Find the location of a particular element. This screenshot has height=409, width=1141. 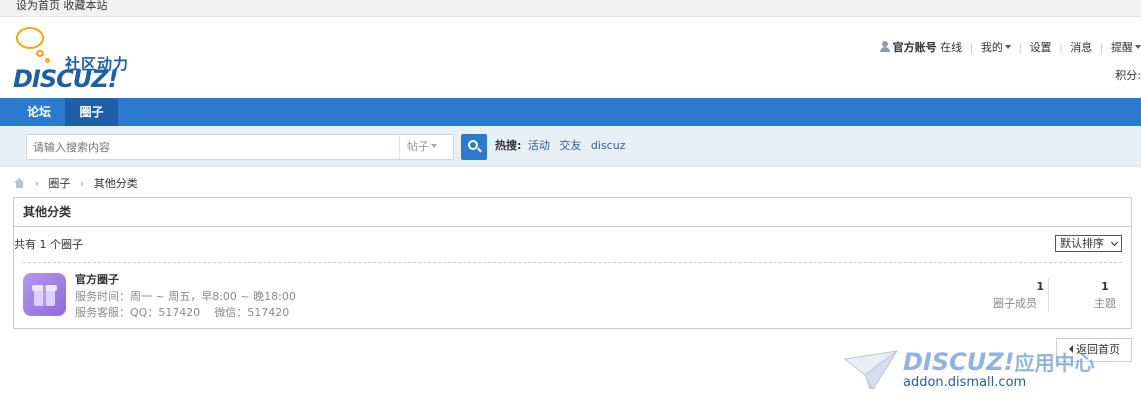

topics-stat: 1 主题 is located at coordinates (1105, 295).